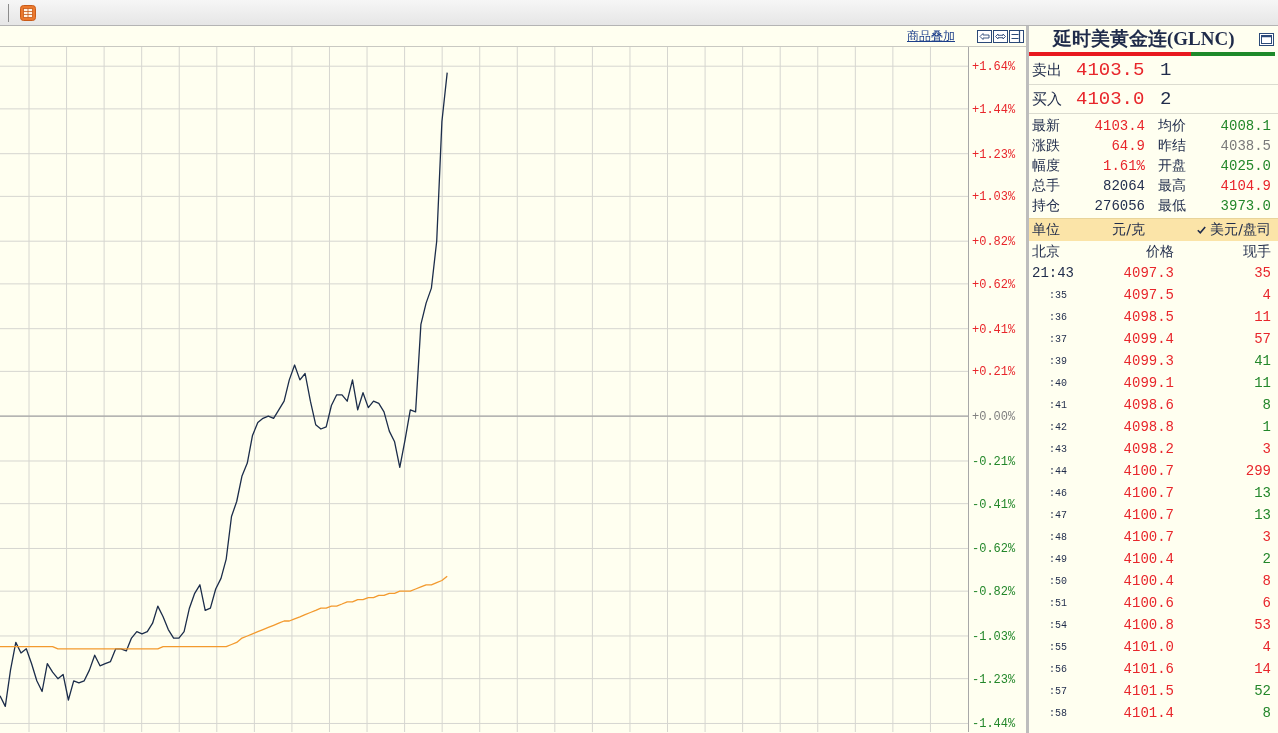 The width and height of the screenshot is (1278, 733). Describe the element at coordinates (1058, 581) in the screenshot. I see `time-cell: :50` at that location.